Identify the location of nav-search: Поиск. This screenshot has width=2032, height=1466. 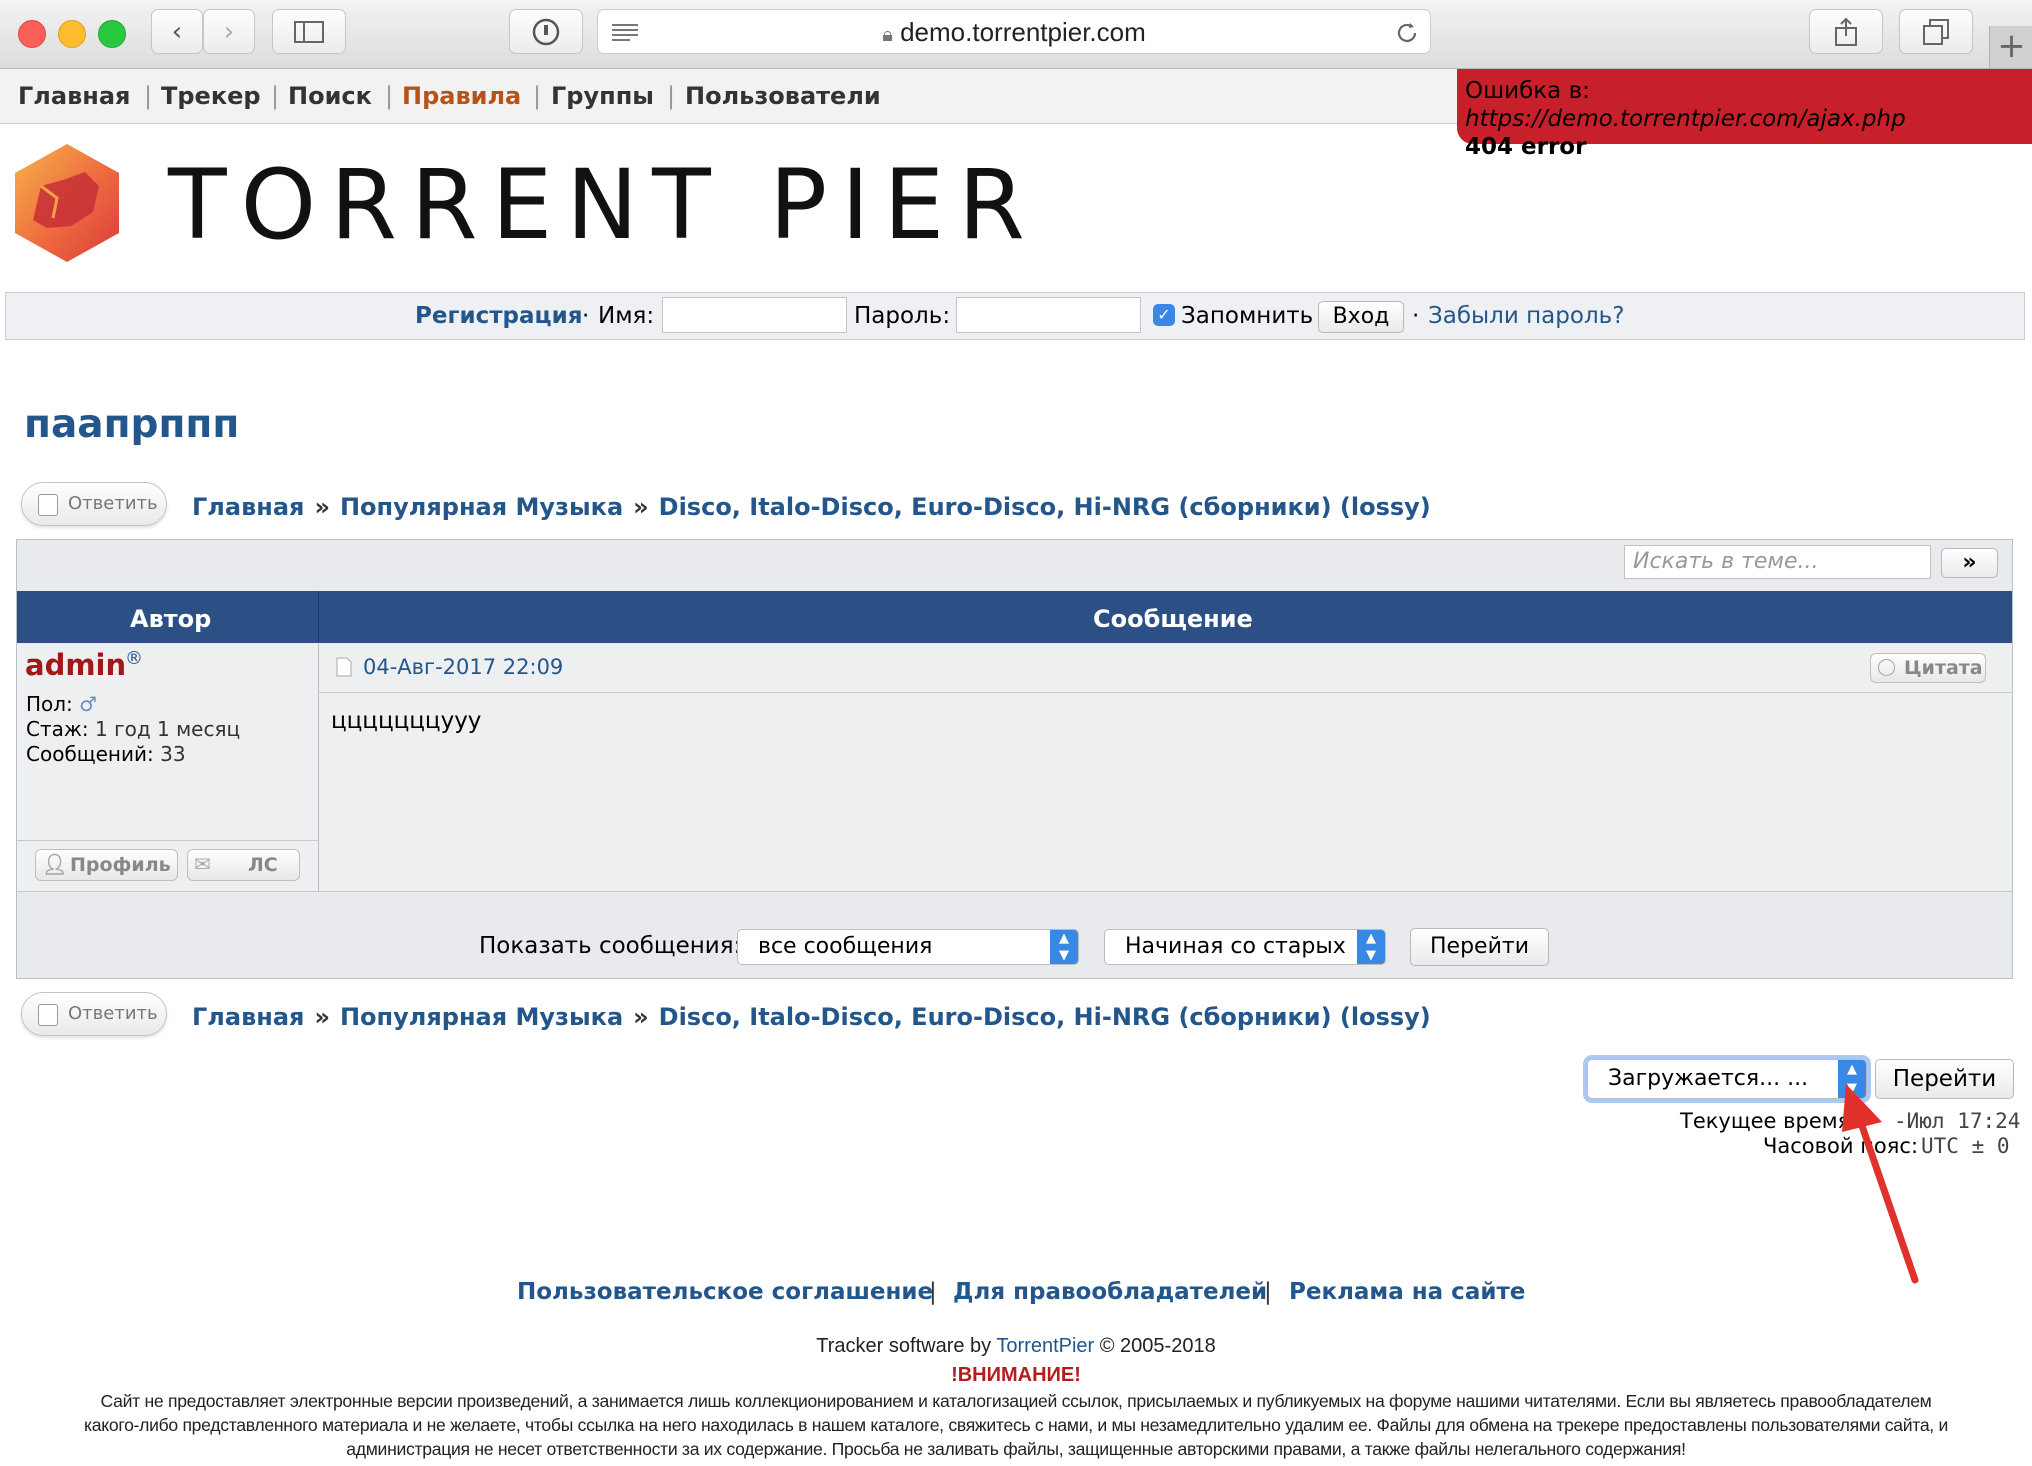
(330, 96).